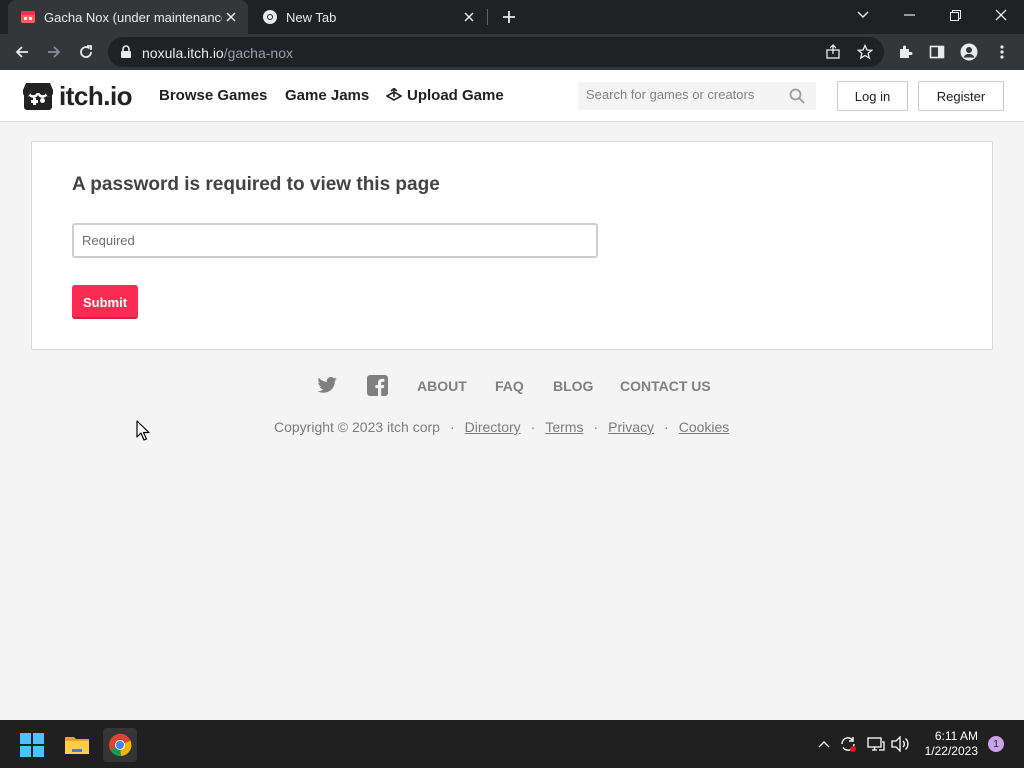 The image size is (1024, 768). I want to click on nav-upload-label: Upload Game, so click(455, 95).